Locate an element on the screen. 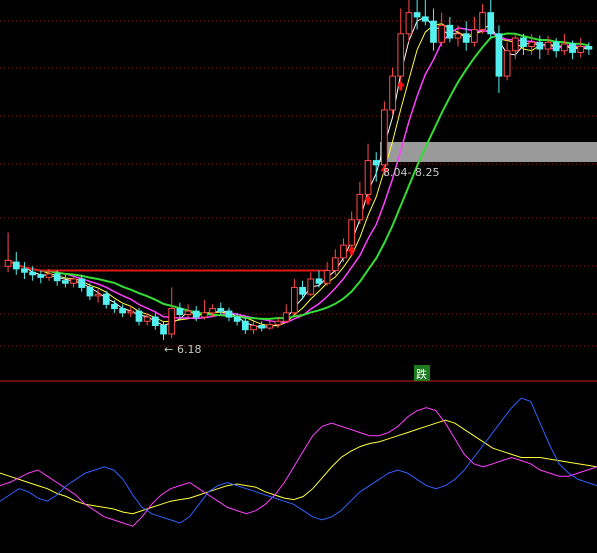 This screenshot has width=597, height=553. candle is located at coordinates (384, 135).